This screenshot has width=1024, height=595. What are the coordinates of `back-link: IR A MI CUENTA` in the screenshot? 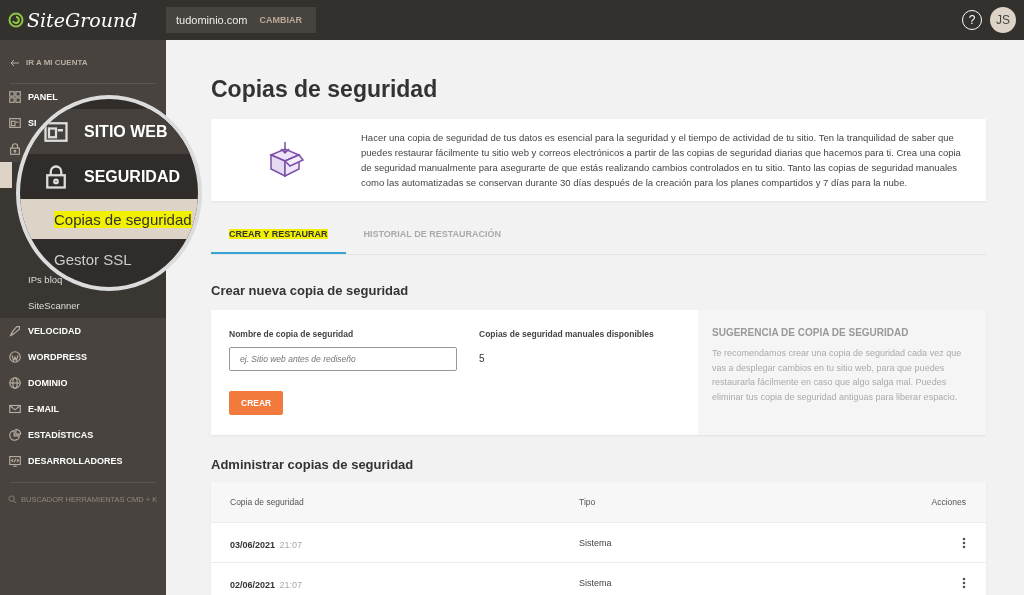 It's located at (57, 62).